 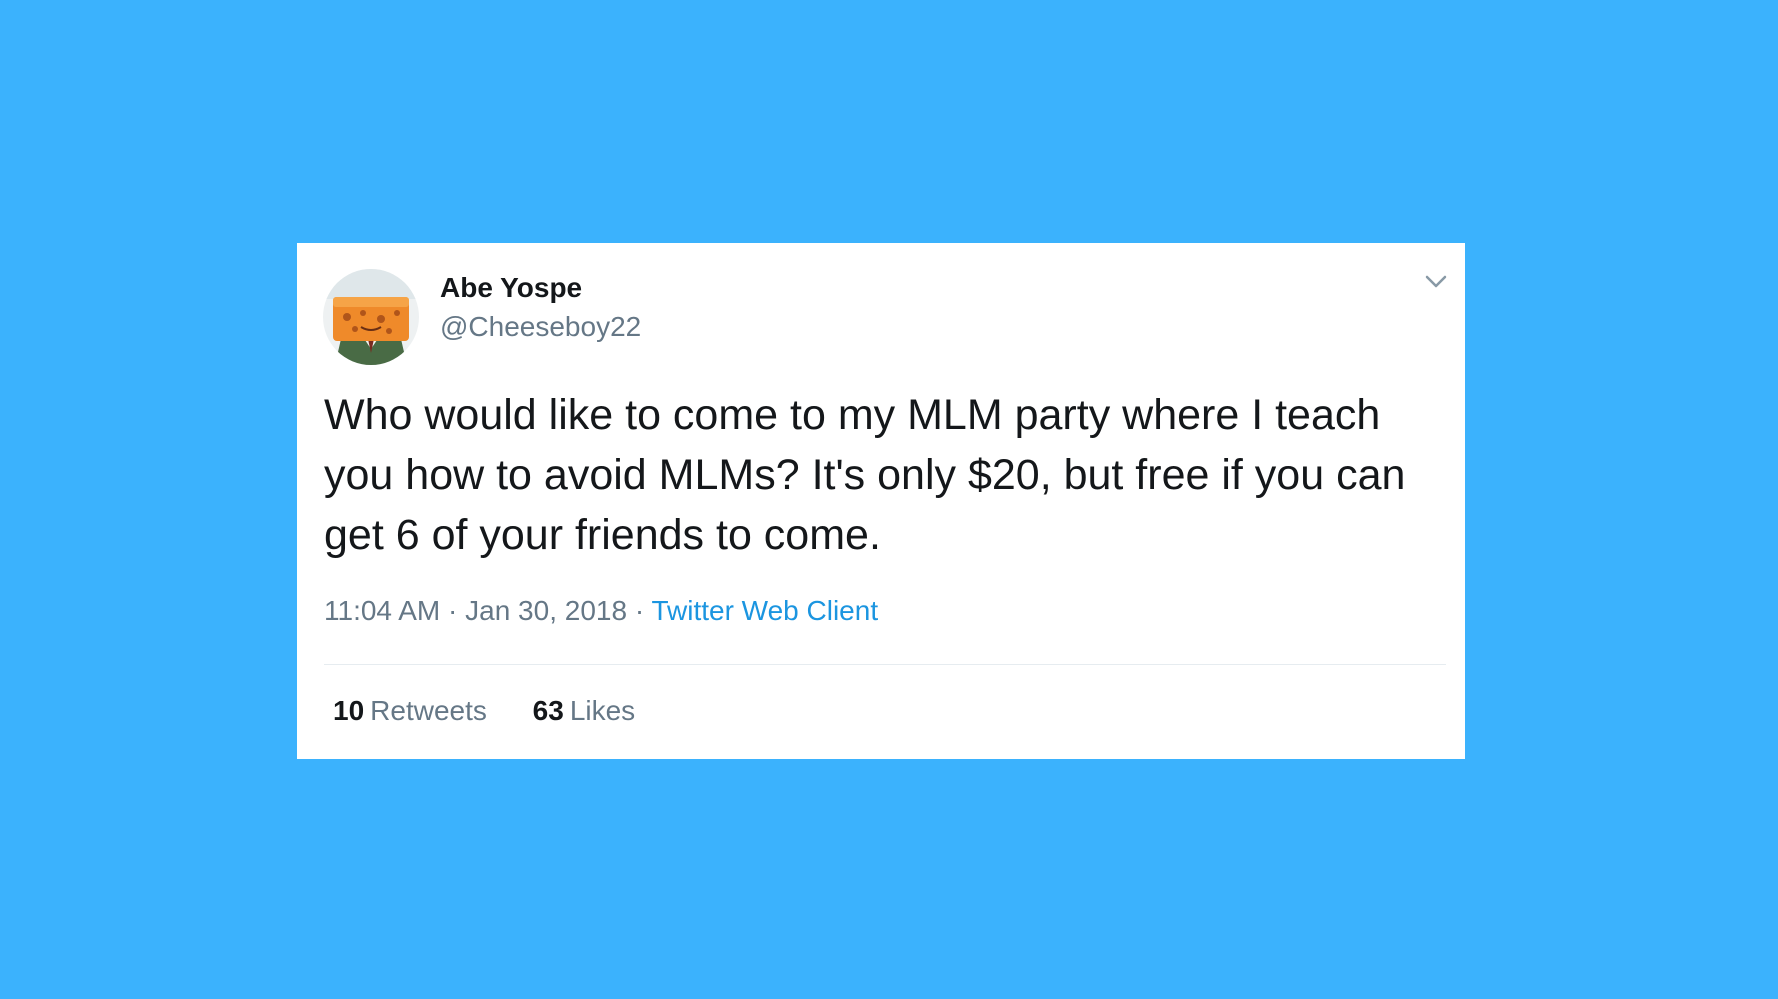 I want to click on retweets-count: 10, so click(x=349, y=710).